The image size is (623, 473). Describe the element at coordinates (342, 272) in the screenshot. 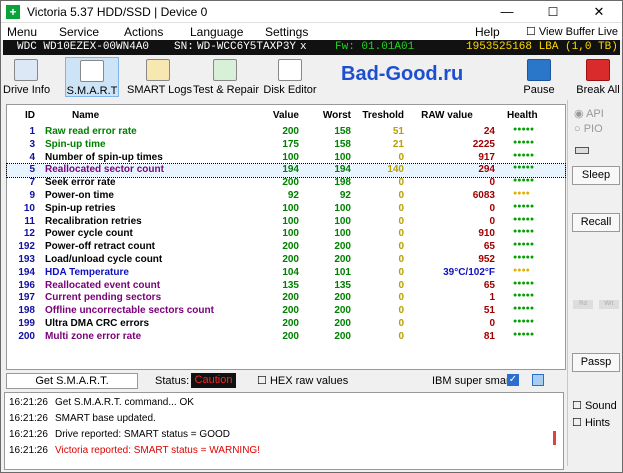

I see `cell-worst: 101` at that location.